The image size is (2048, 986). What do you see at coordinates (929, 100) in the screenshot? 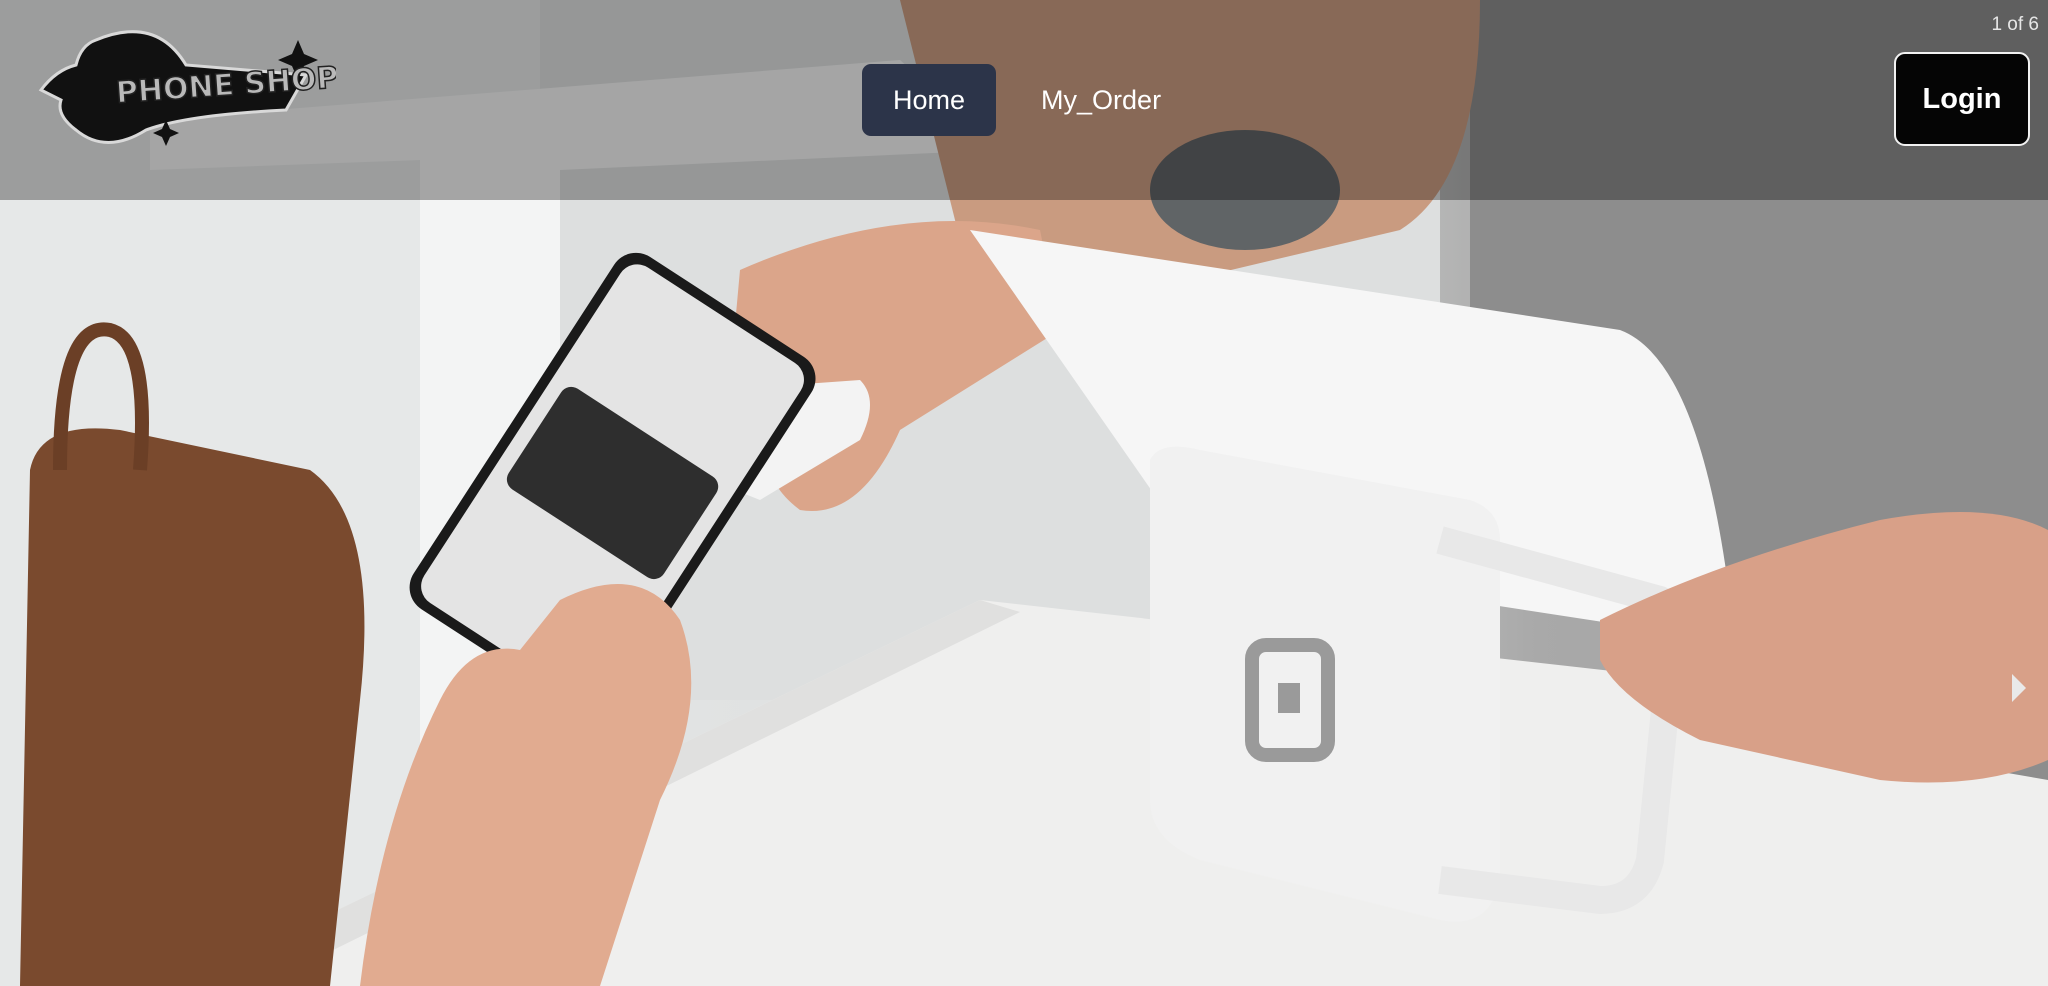
I see `nav-home: Home` at bounding box center [929, 100].